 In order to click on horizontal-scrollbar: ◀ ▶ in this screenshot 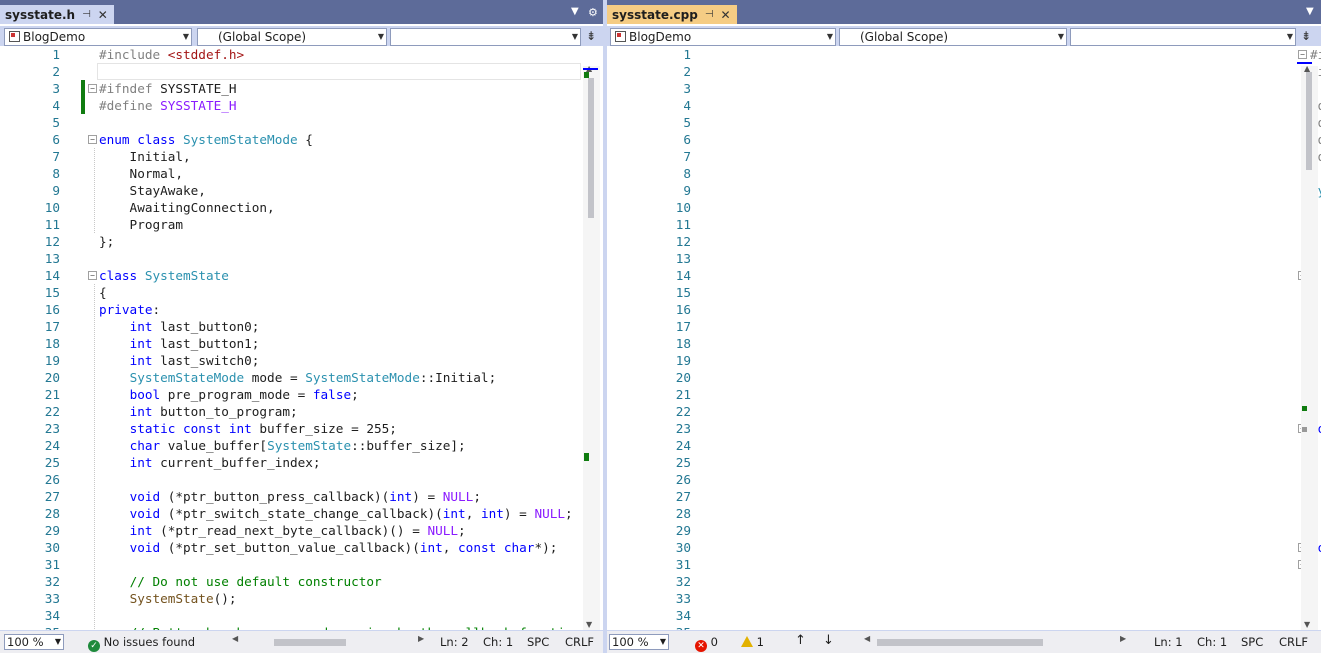, I will do `click(994, 640)`.